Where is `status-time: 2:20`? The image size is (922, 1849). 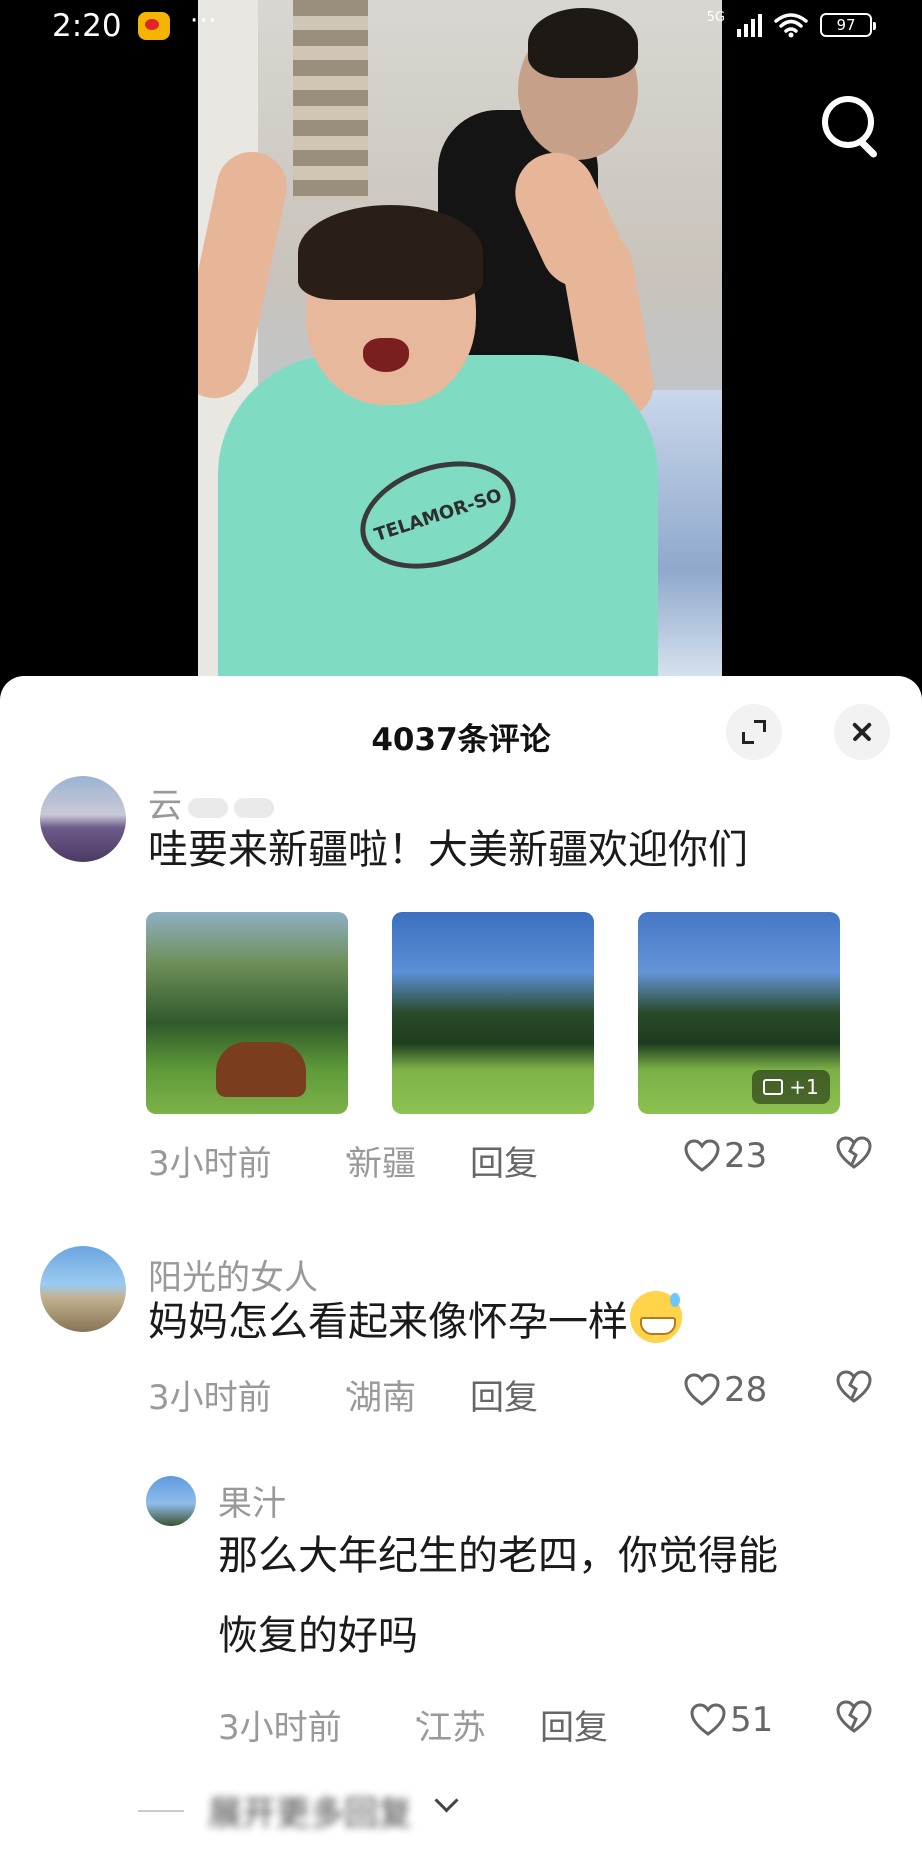 status-time: 2:20 is located at coordinates (87, 26).